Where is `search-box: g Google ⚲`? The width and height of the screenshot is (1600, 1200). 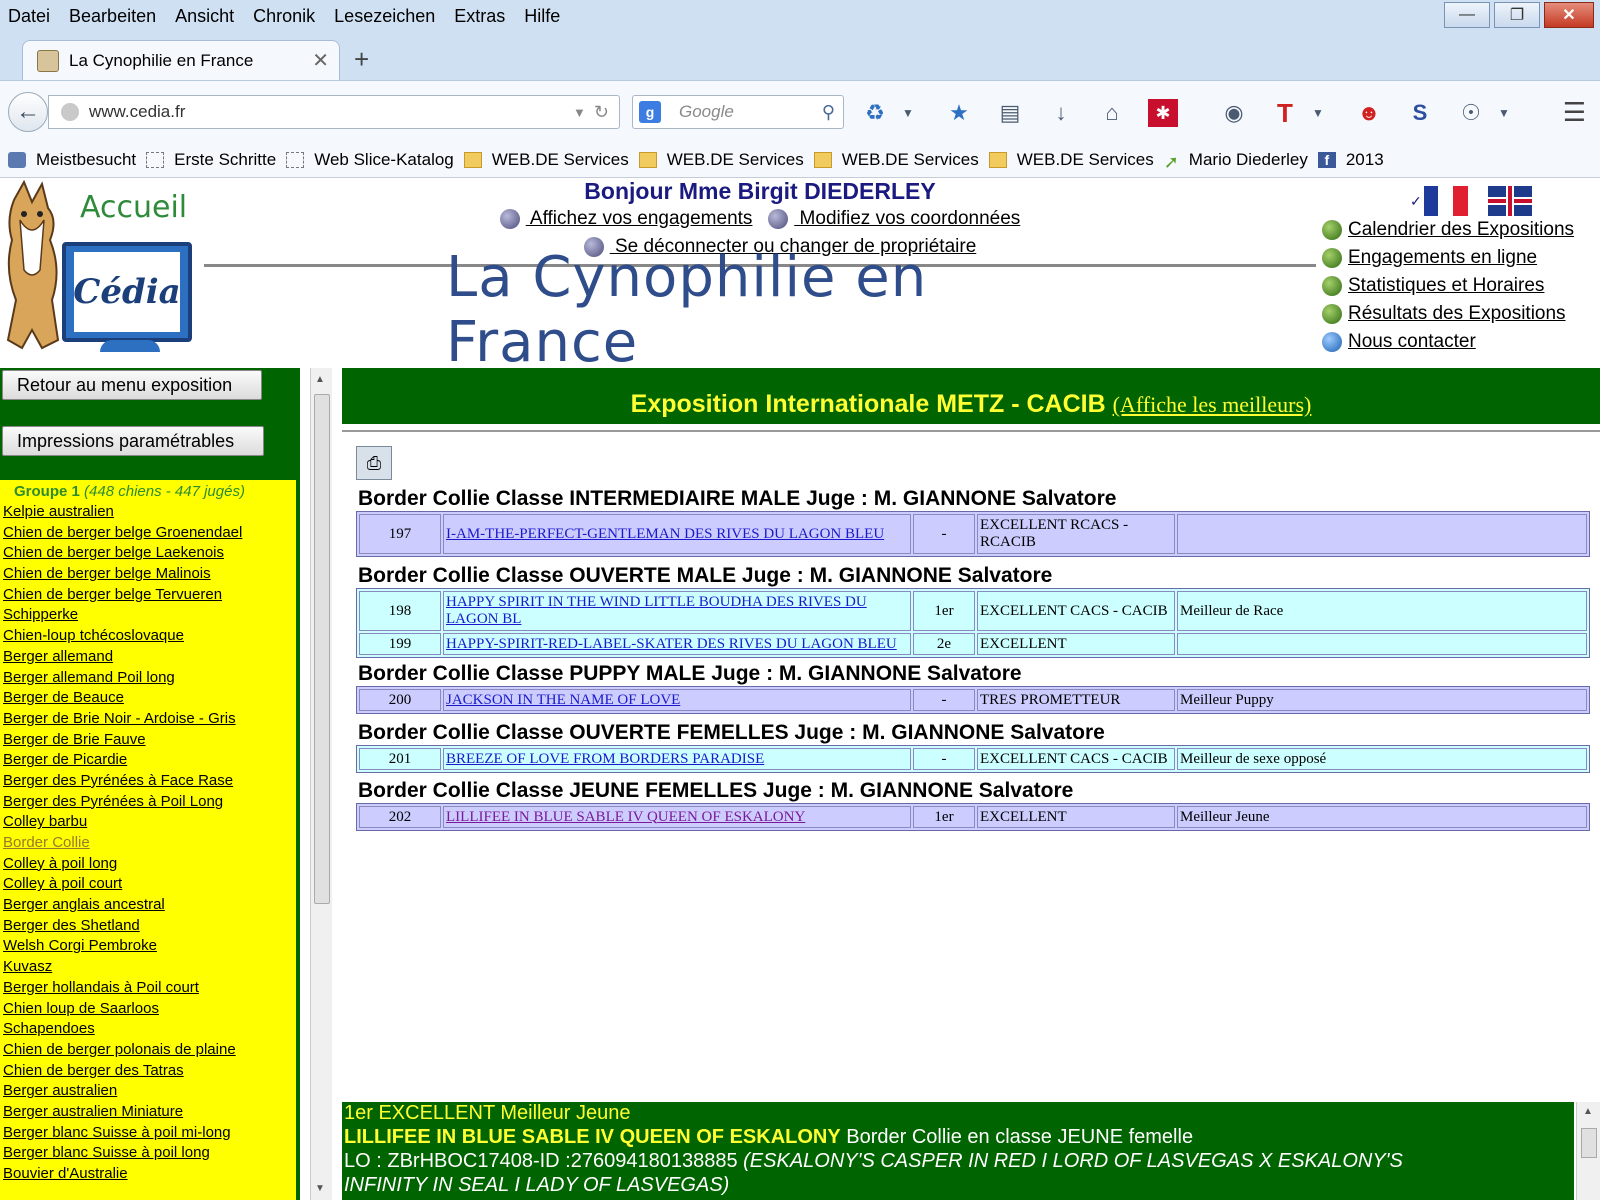
search-box: g Google ⚲ is located at coordinates (738, 112).